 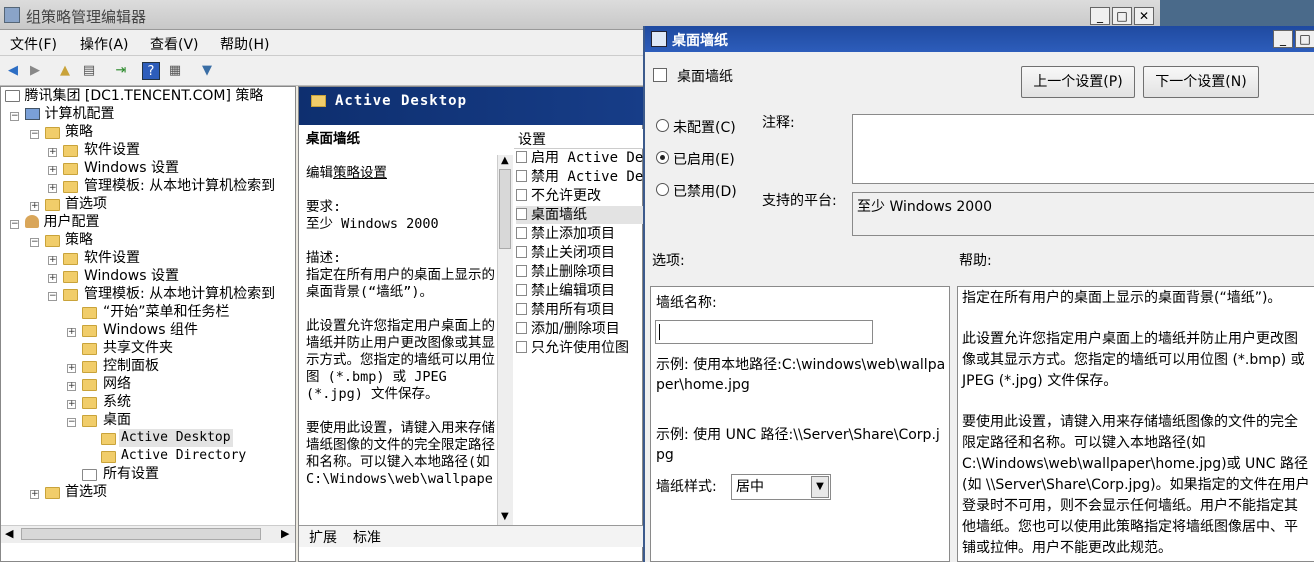 I want to click on maximize-button: □, so click(x=1122, y=16).